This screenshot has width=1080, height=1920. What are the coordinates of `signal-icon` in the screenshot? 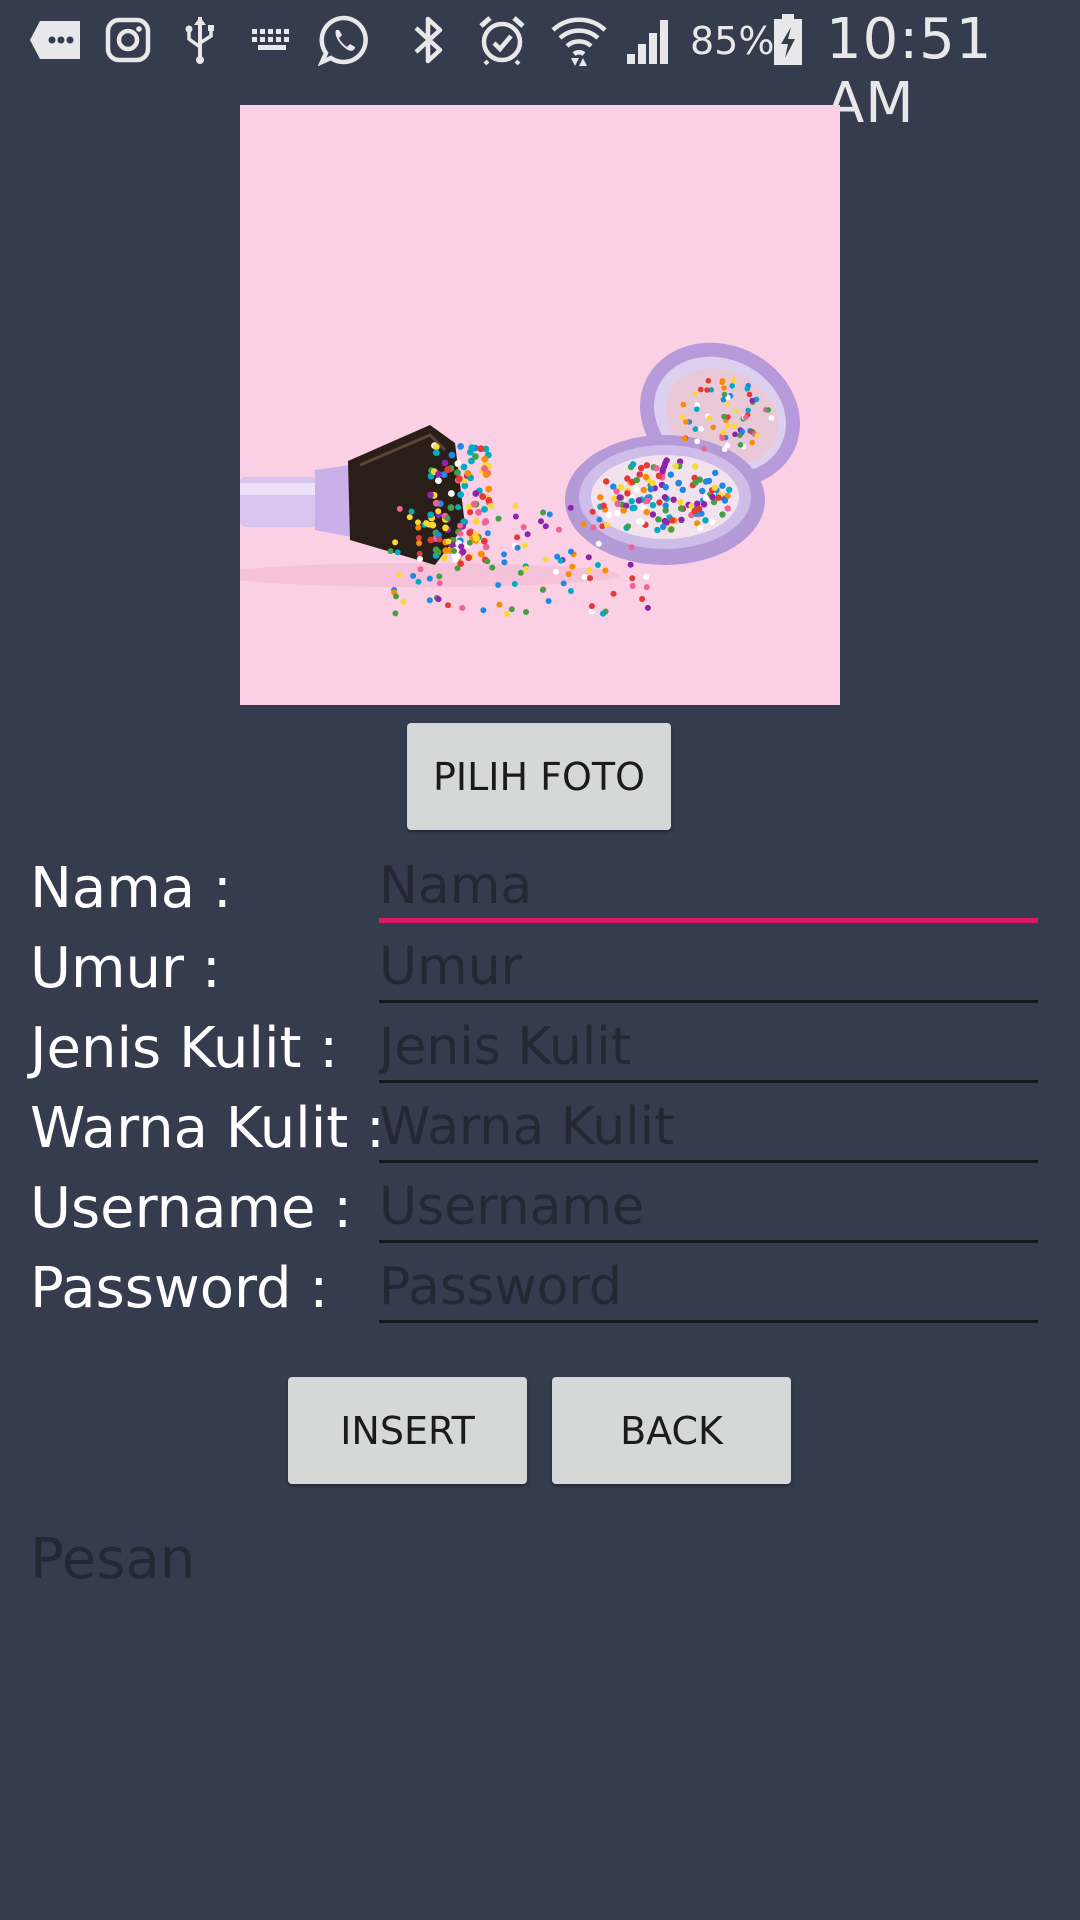 It's located at (650, 40).